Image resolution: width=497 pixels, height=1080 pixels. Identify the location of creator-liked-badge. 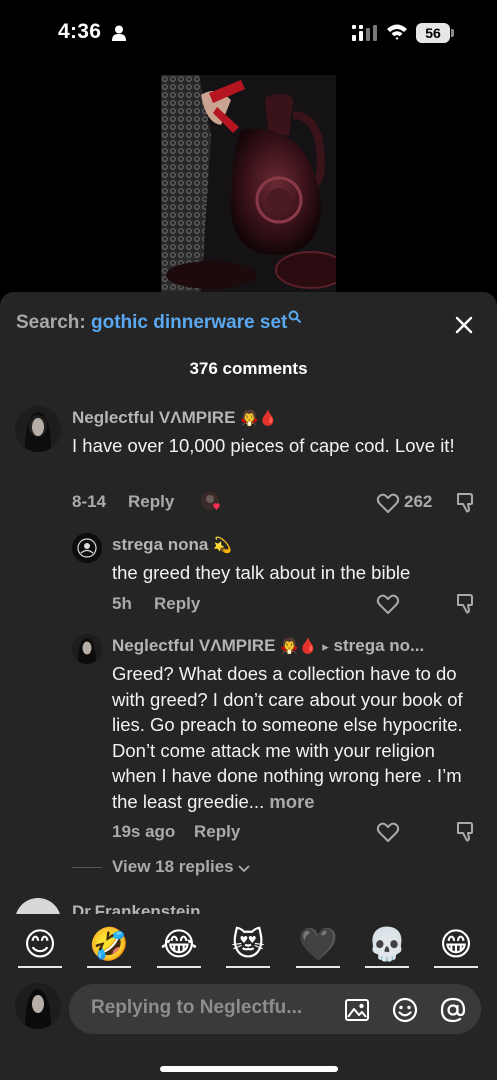
(211, 502).